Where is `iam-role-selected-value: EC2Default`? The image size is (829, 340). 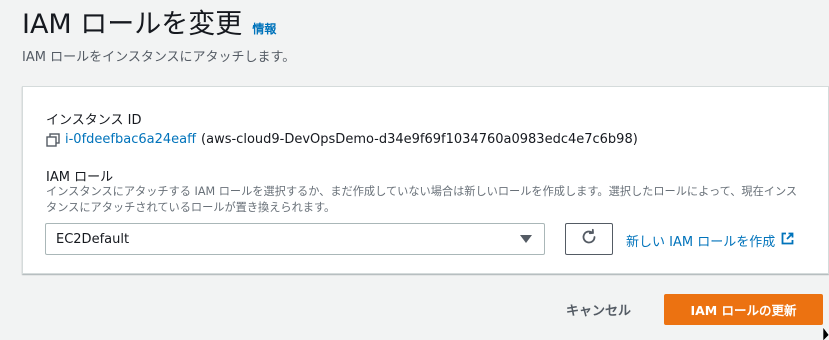 iam-role-selected-value: EC2Default is located at coordinates (93, 239).